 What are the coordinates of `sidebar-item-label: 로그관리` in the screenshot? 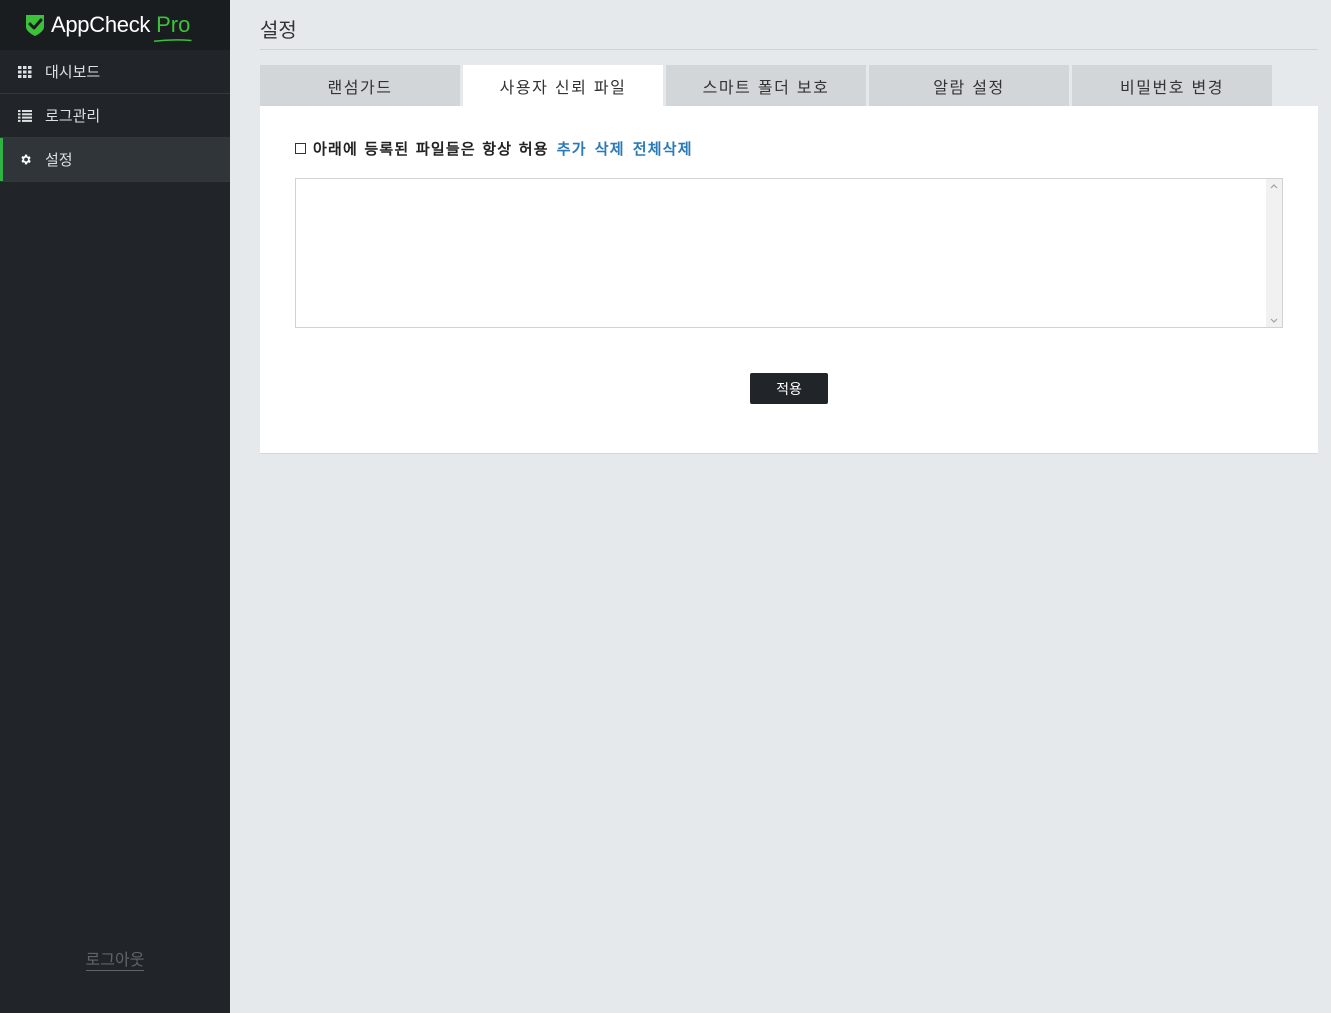 It's located at (73, 116).